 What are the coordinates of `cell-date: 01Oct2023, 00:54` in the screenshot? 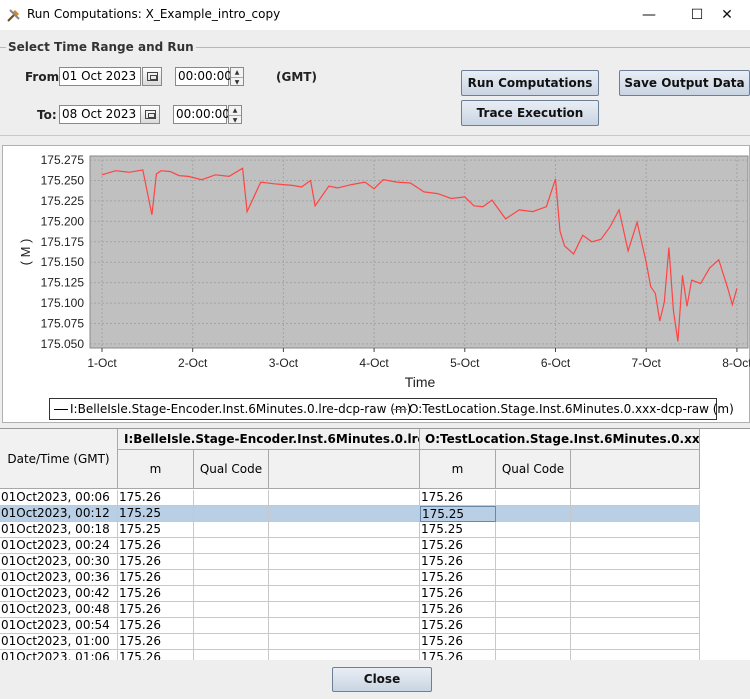 It's located at (59, 626).